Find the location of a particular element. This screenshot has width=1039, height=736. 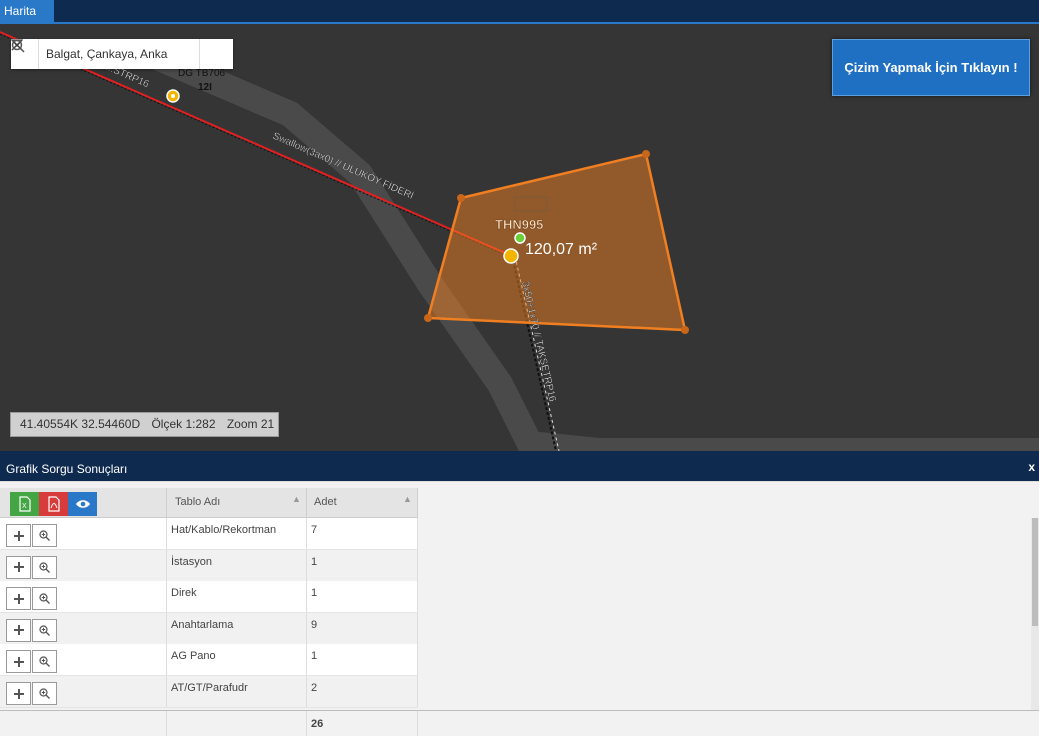

table-row: Hat/Kablo/Rekortman 7 is located at coordinates (209, 534).